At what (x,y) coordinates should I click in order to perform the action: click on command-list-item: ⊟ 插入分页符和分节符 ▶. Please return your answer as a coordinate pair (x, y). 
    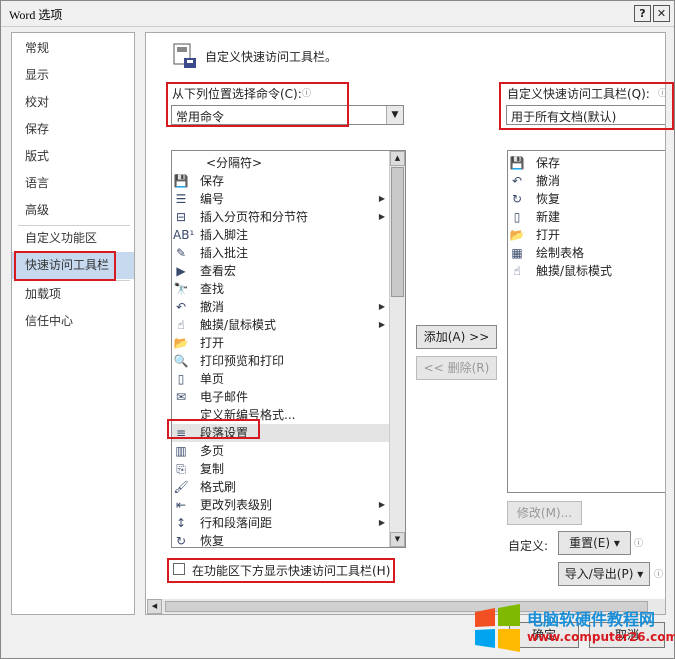
    Looking at the image, I should click on (288, 217).